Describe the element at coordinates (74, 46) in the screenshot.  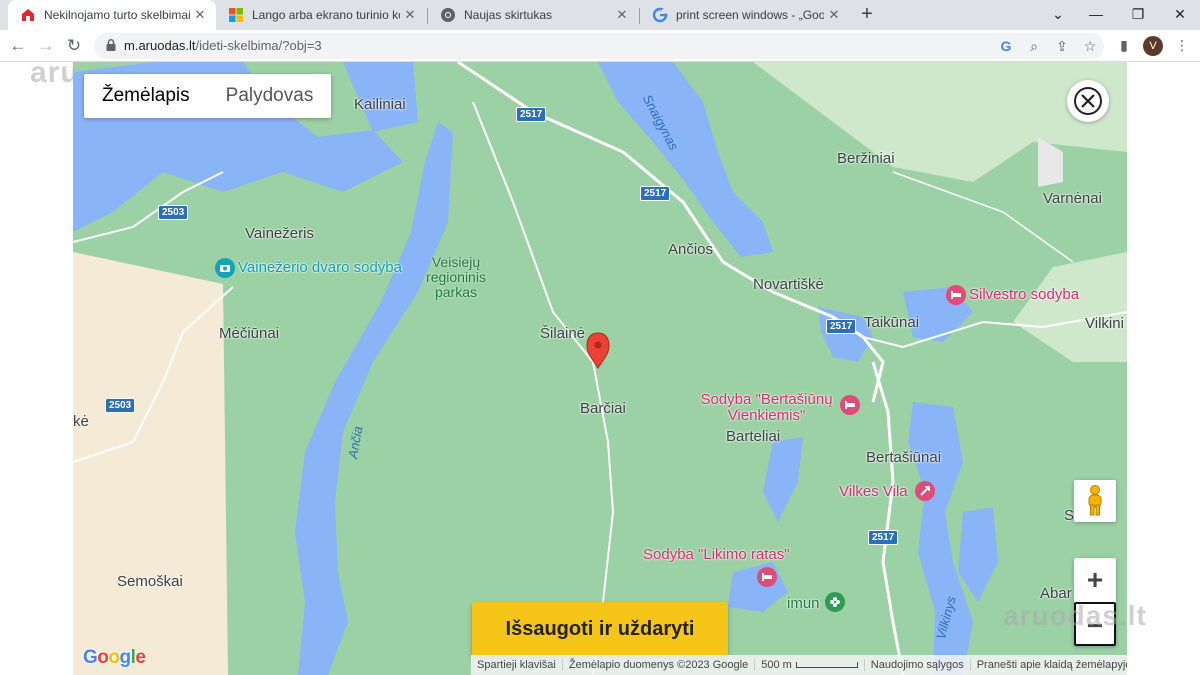
I see `reload-icon: ↻` at that location.